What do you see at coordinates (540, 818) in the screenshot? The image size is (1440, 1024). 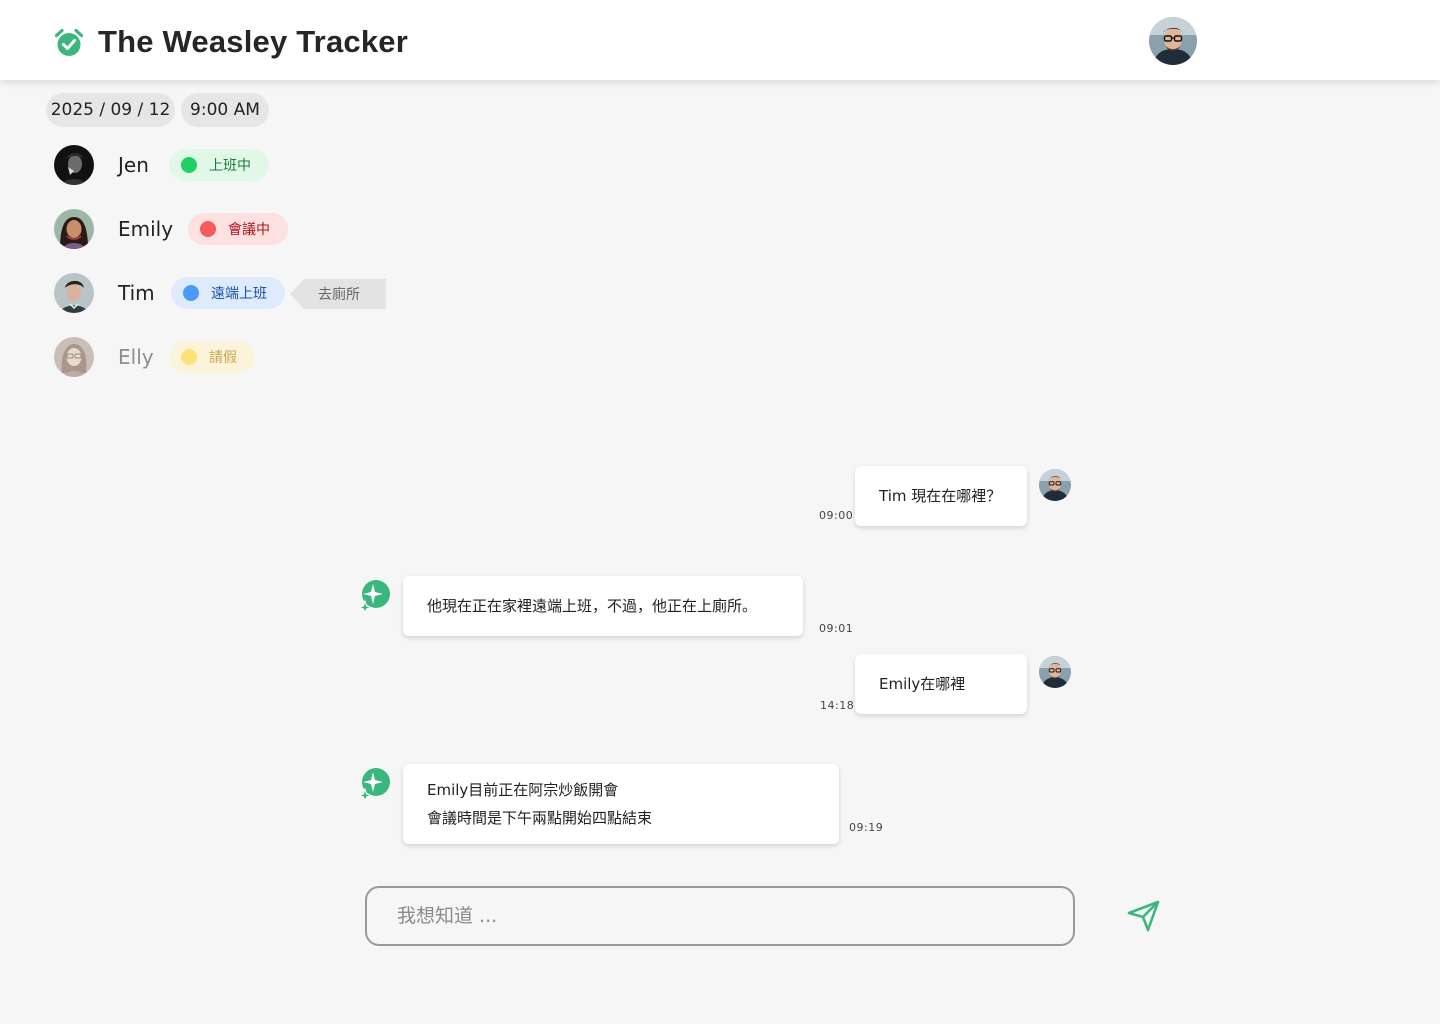 I see `message-text: 會議時間是下午兩點開始四點結束` at bounding box center [540, 818].